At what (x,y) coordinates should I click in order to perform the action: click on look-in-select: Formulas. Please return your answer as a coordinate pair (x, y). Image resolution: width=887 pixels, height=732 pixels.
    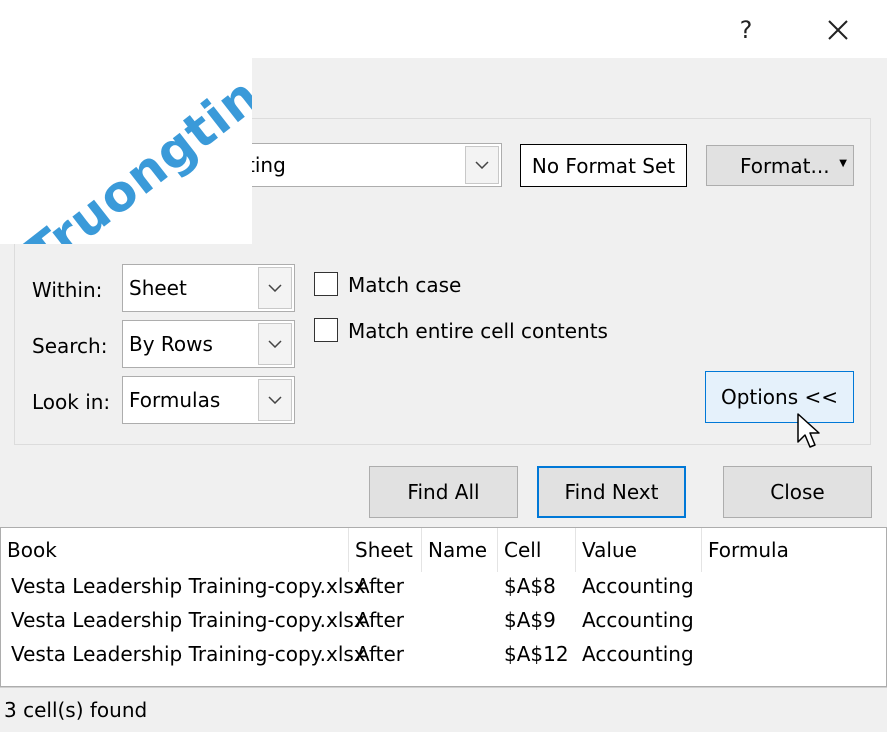
    Looking at the image, I should click on (208, 400).